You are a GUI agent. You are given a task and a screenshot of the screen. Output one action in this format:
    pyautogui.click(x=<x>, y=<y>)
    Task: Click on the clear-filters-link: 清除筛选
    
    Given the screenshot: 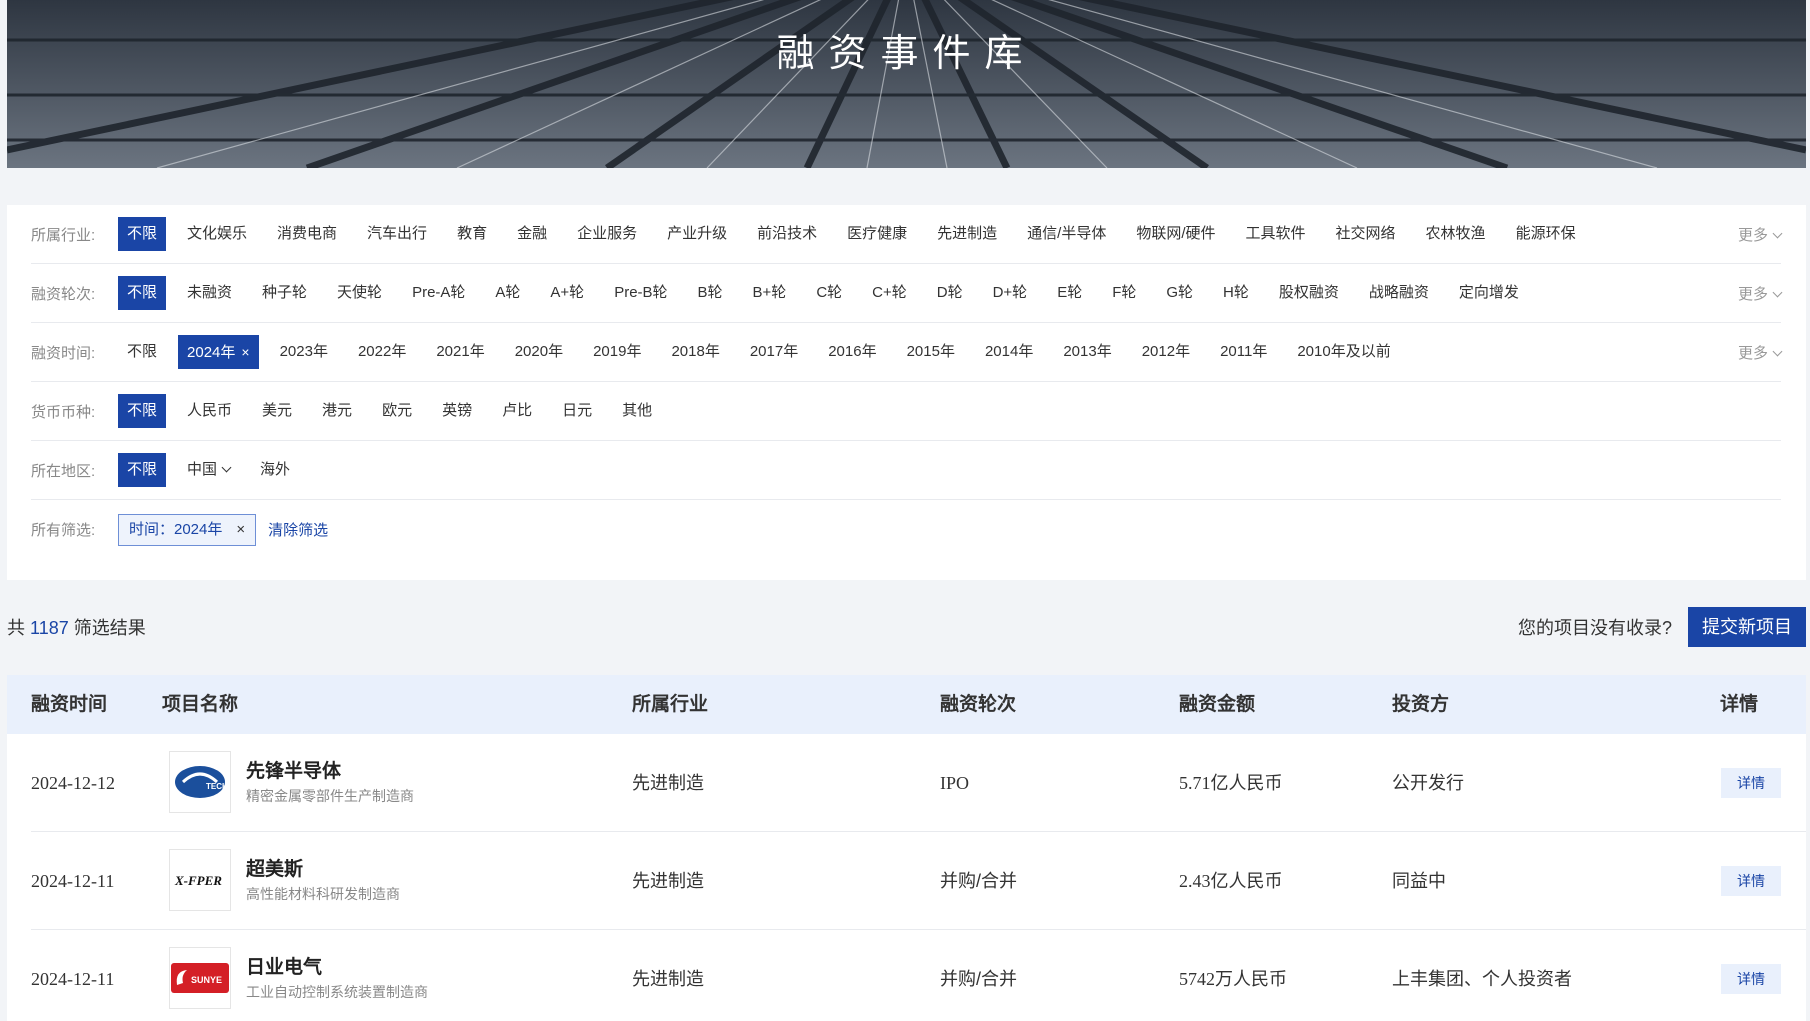 What is the action you would take?
    pyautogui.click(x=298, y=529)
    